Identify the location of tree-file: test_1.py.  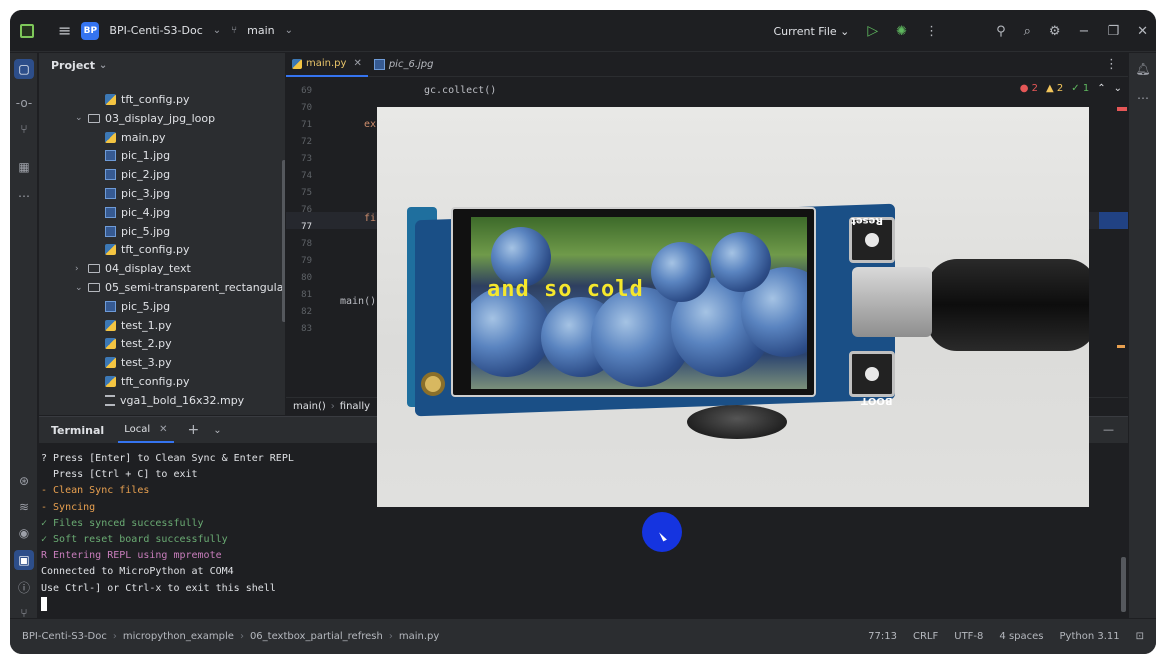
(138, 325).